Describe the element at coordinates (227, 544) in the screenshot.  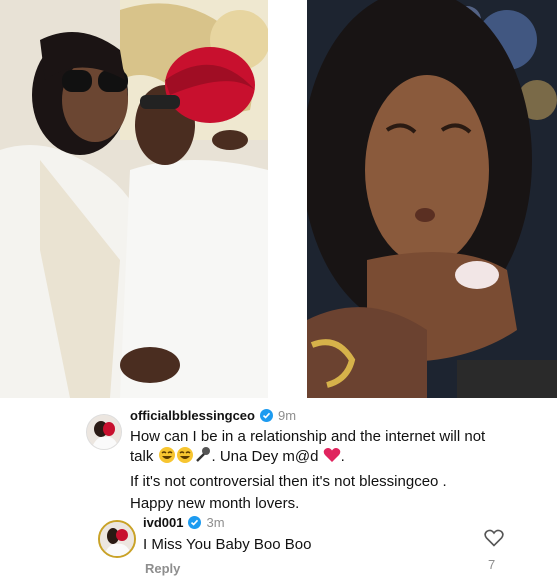
I see `comment-text: I Miss You Baby Boo Boo` at that location.